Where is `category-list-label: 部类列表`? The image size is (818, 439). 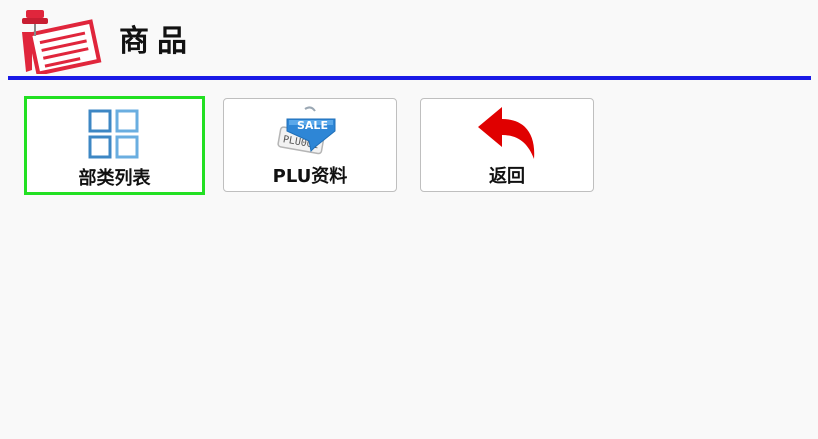 category-list-label: 部类列表 is located at coordinates (114, 178).